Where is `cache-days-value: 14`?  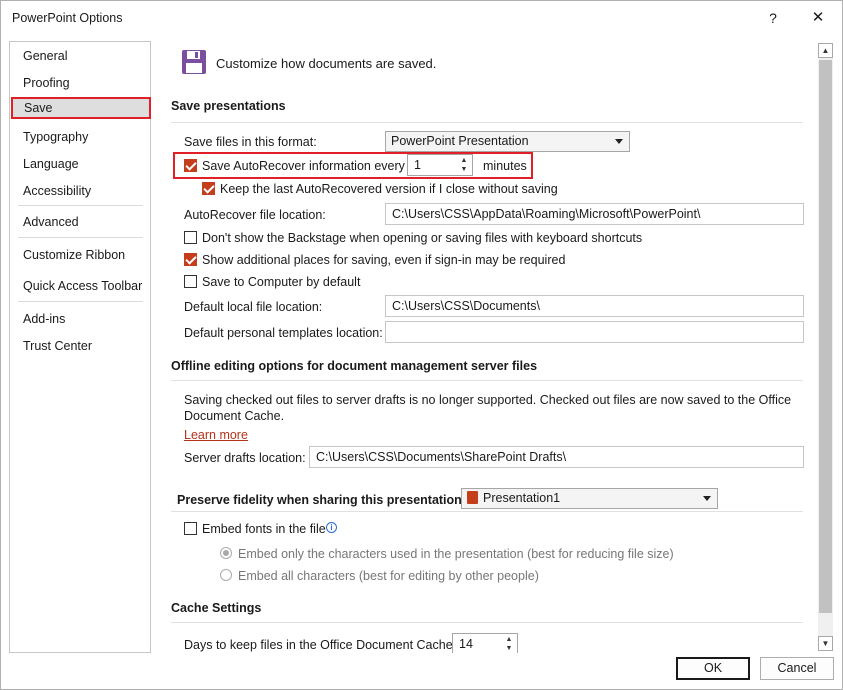 cache-days-value: 14 is located at coordinates (466, 644).